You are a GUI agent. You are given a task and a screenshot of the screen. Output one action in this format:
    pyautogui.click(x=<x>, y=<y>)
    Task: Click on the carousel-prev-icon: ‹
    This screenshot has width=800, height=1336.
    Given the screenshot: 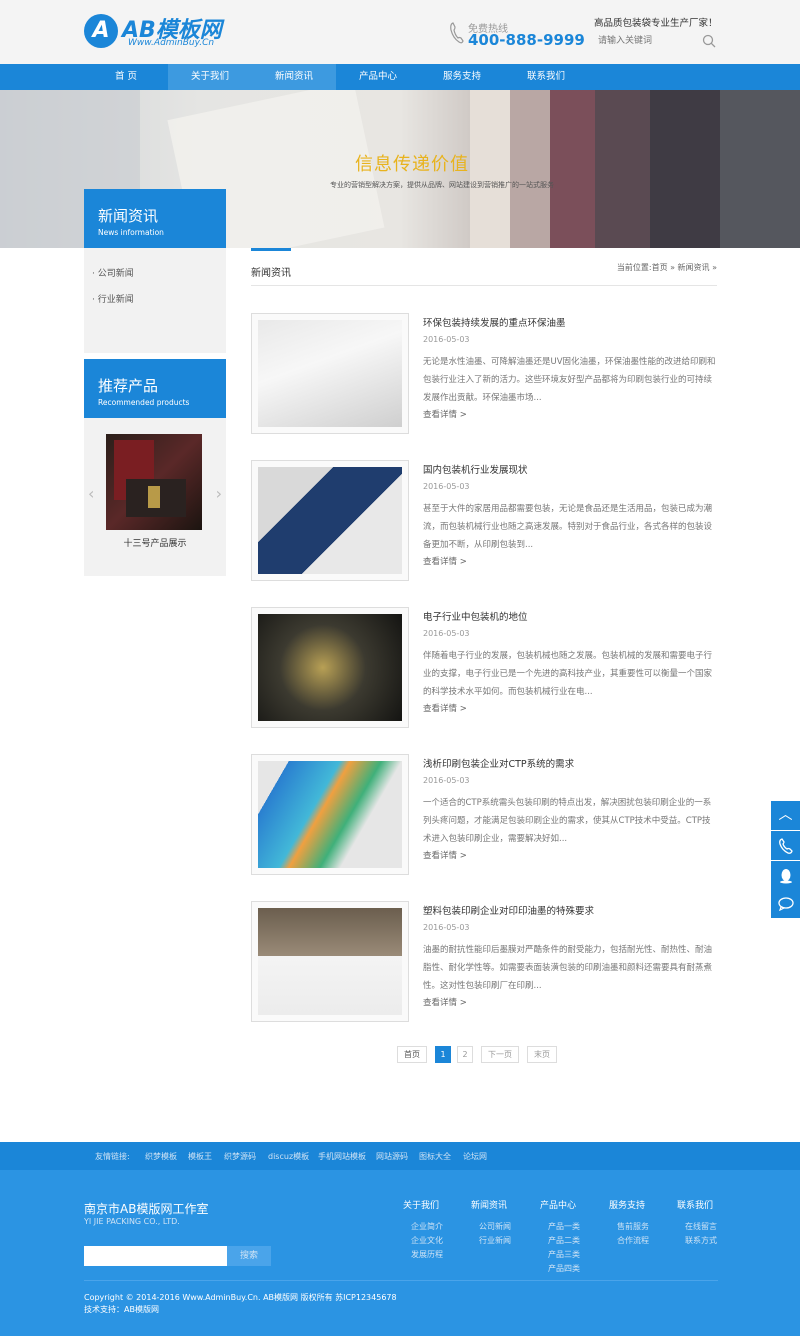 What is the action you would take?
    pyautogui.click(x=91, y=493)
    